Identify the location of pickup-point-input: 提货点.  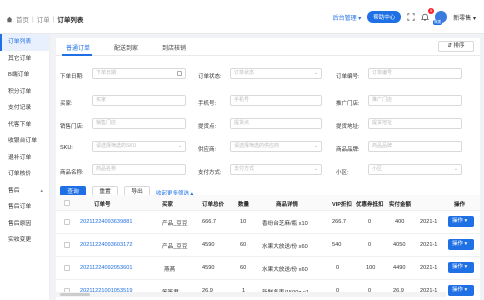
(276, 123).